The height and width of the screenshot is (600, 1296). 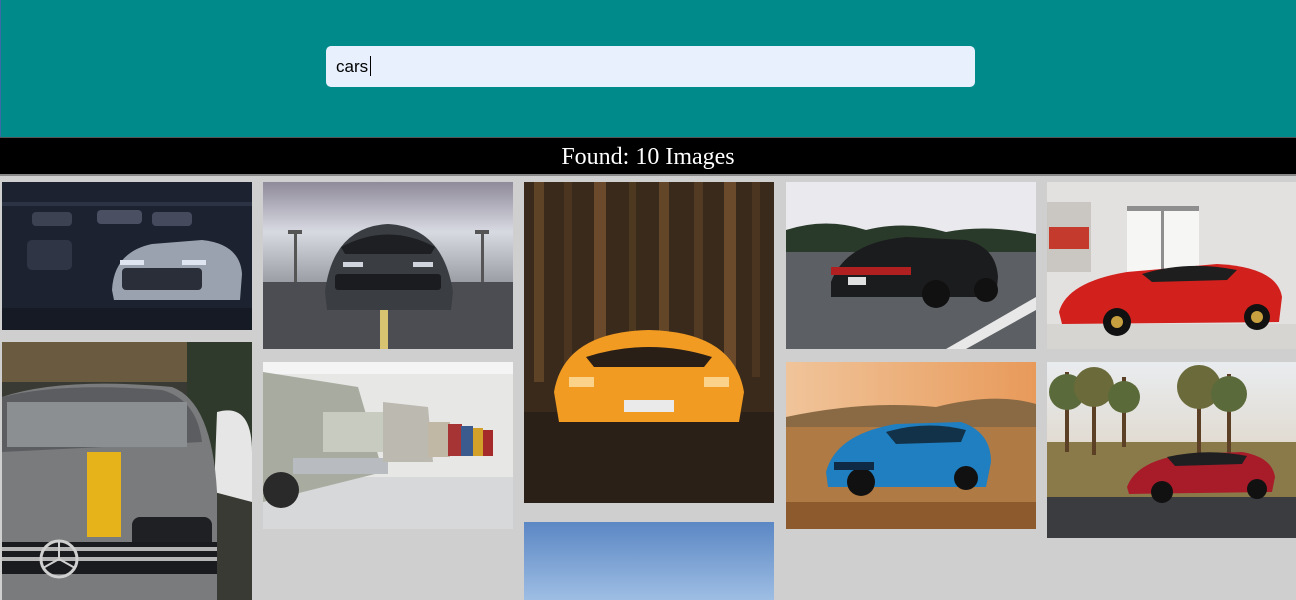 What do you see at coordinates (370, 66) in the screenshot?
I see `text-caret` at bounding box center [370, 66].